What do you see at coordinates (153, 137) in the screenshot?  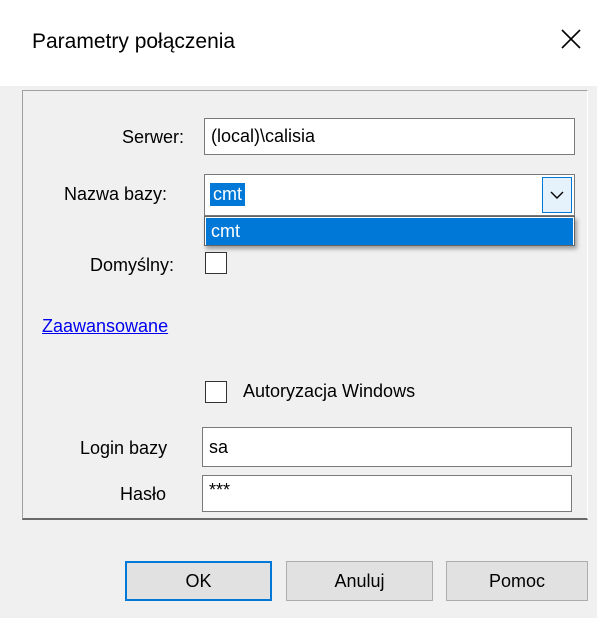 I see `server-label: Serwer:` at bounding box center [153, 137].